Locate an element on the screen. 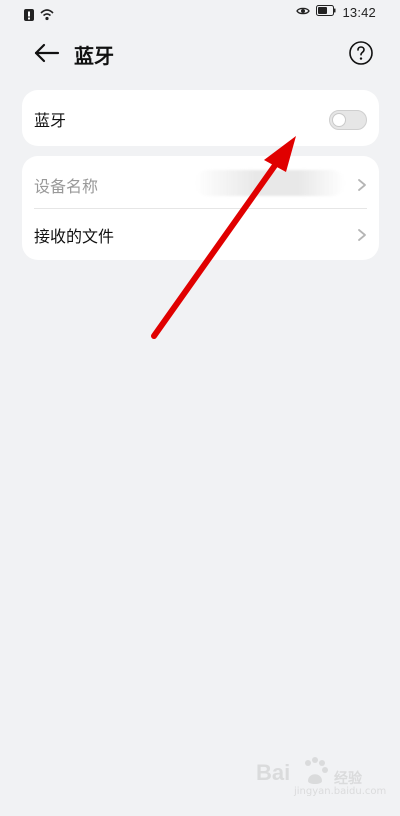  eye-icon is located at coordinates (303, 12).